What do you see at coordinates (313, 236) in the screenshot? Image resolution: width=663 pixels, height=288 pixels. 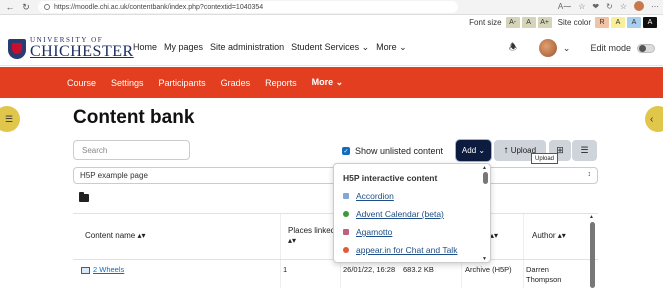 I see `column-header-places-linked: Places linked ▴▾` at bounding box center [313, 236].